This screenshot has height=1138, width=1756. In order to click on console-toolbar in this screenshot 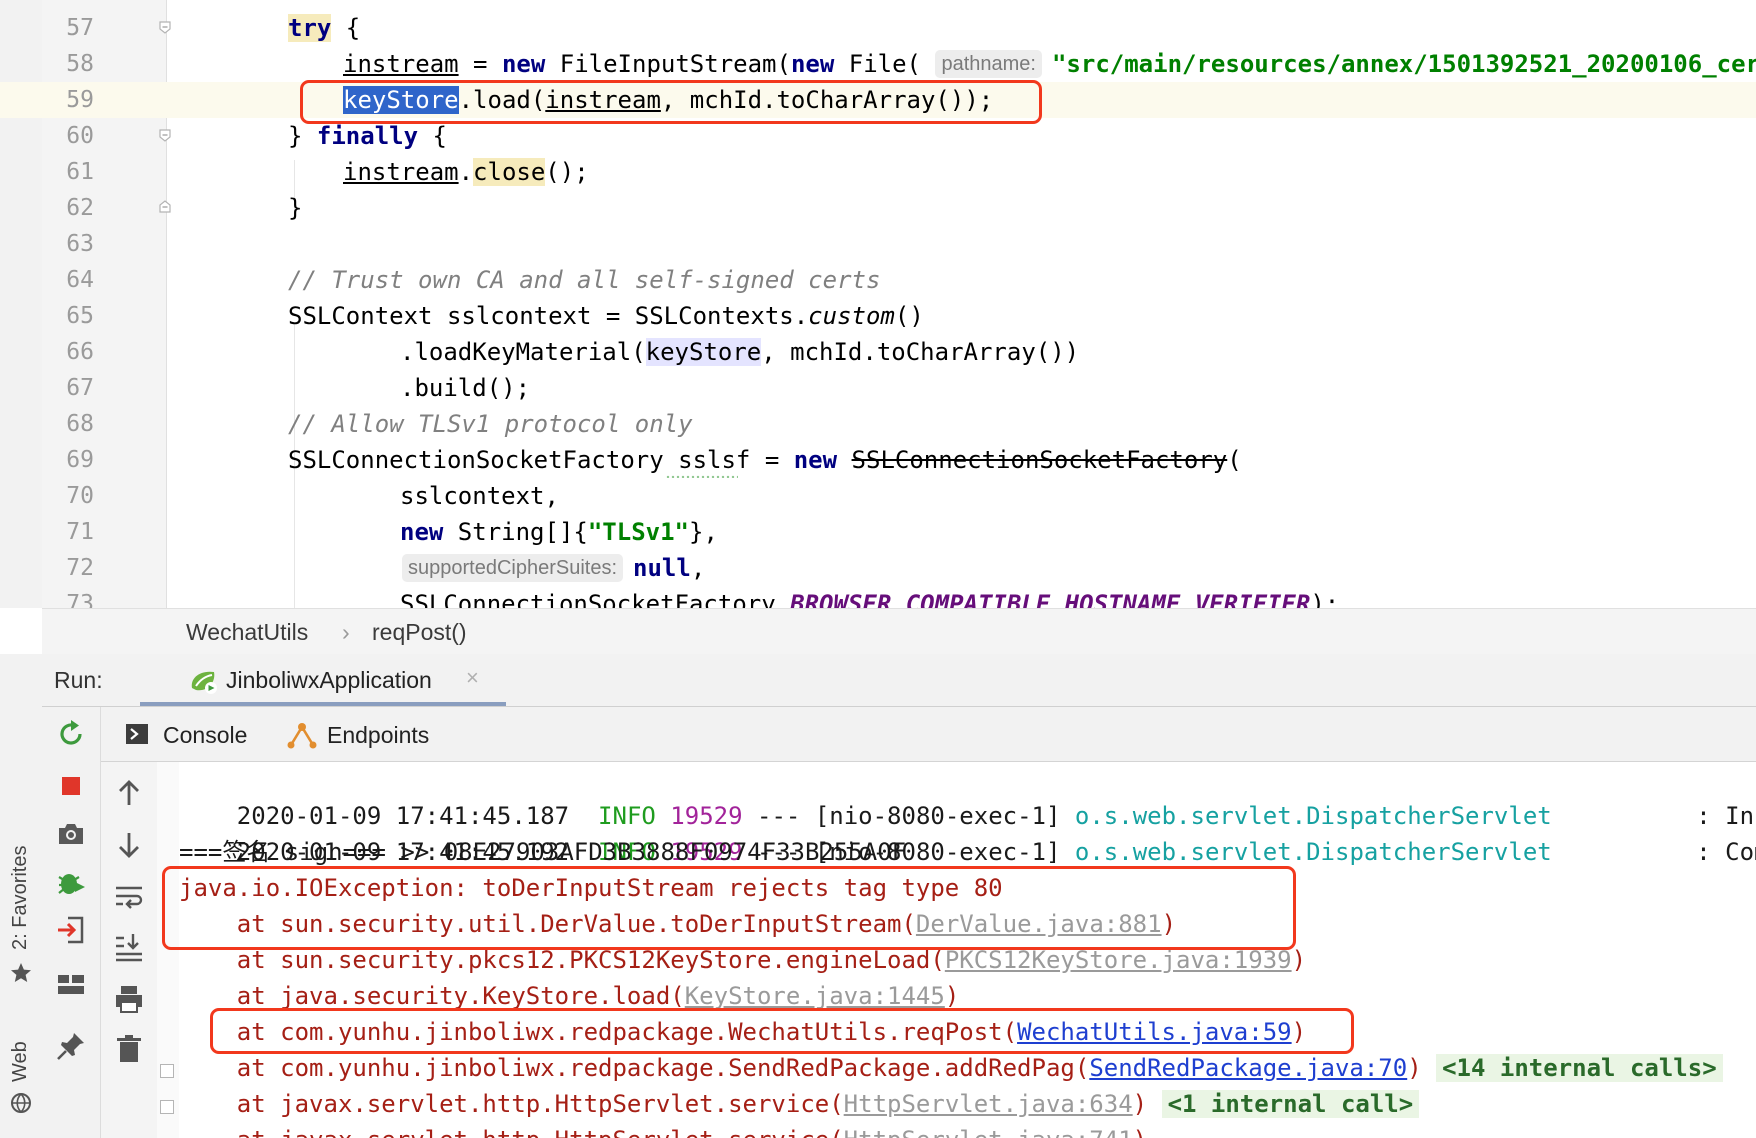, I will do `click(129, 950)`.